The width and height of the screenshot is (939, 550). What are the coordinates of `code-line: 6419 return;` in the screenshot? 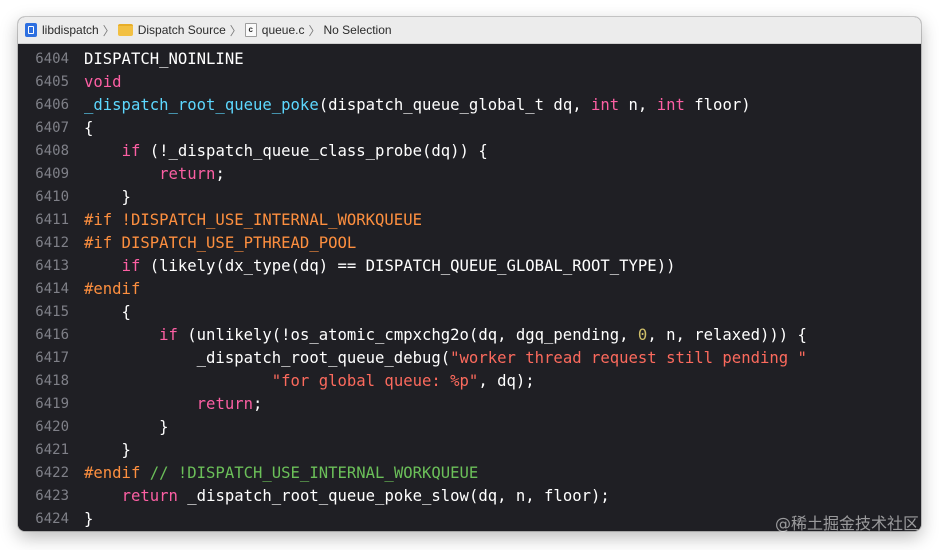 It's located at (469, 404).